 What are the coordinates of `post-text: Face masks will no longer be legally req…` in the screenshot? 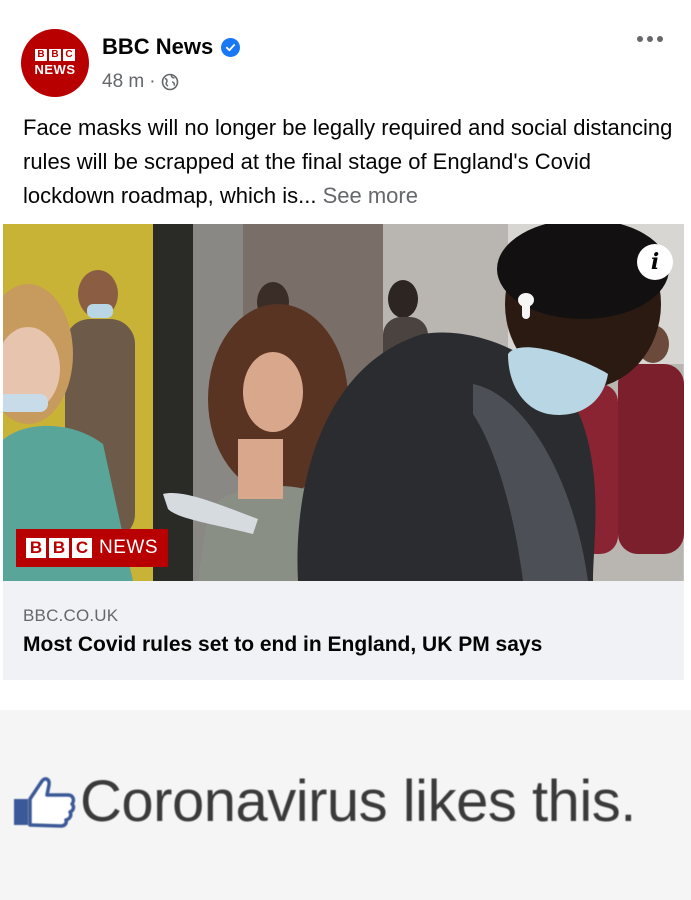 It's located at (348, 162).